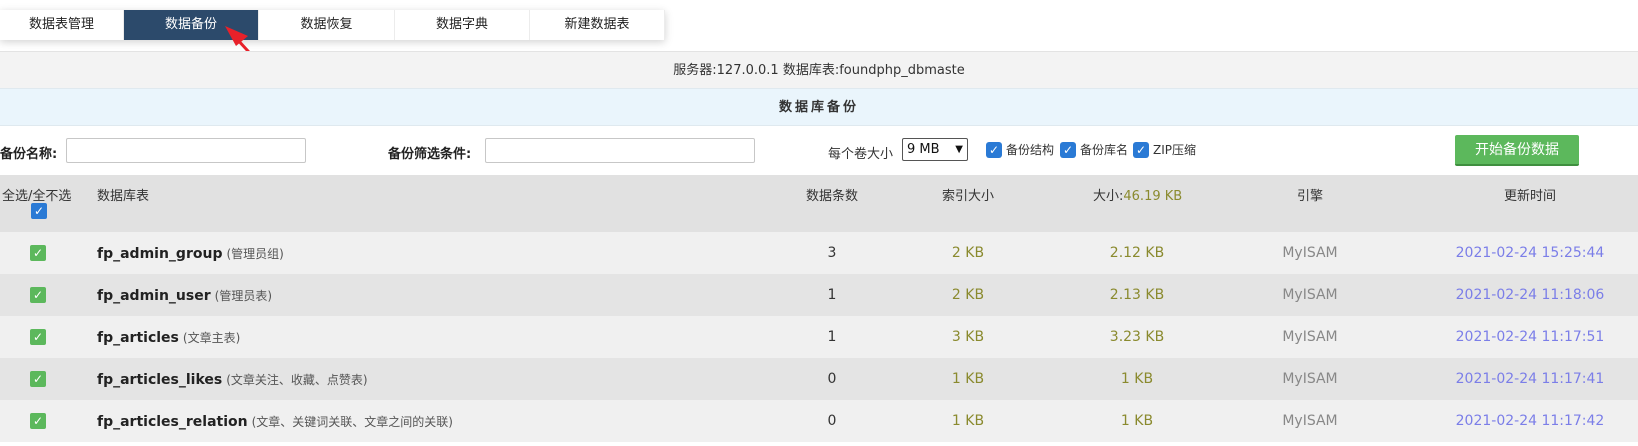  I want to click on table-name-text: fp_admin_user, so click(154, 296).